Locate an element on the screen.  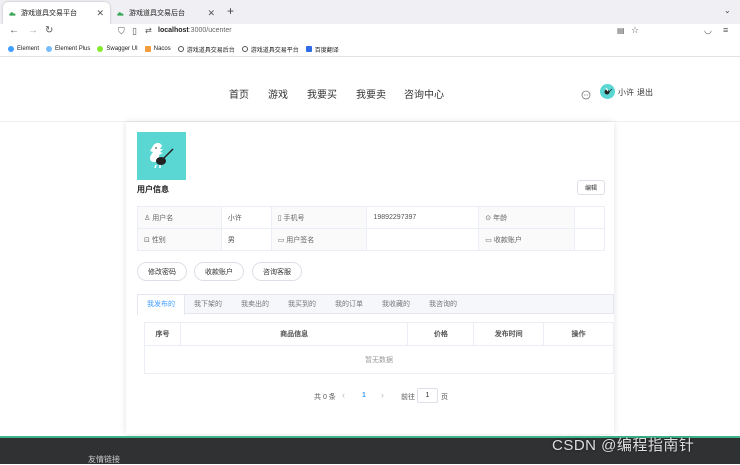
account-value is located at coordinates (589, 239).